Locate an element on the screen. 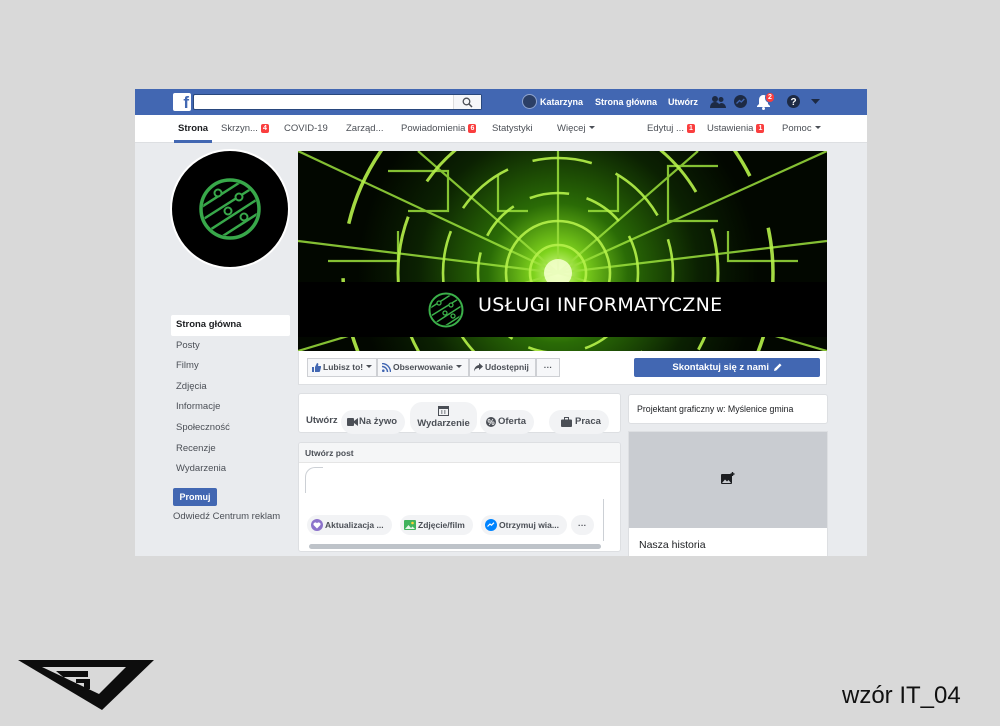  page-nav-tab-label: Więcej is located at coordinates (571, 128).